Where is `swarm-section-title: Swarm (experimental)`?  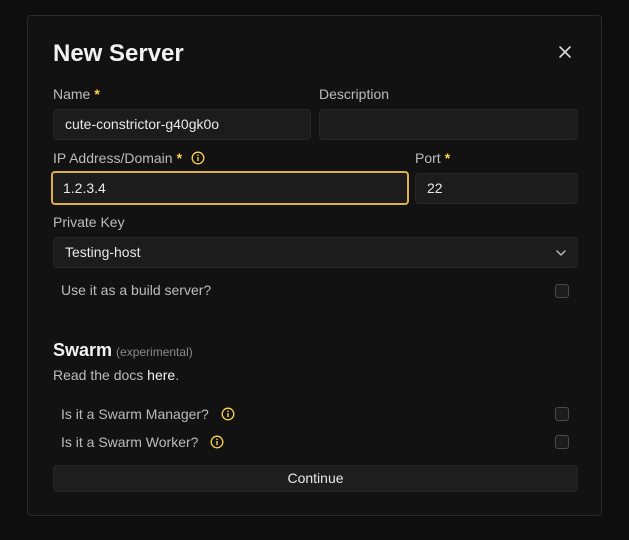
swarm-section-title: Swarm (experimental) is located at coordinates (123, 350).